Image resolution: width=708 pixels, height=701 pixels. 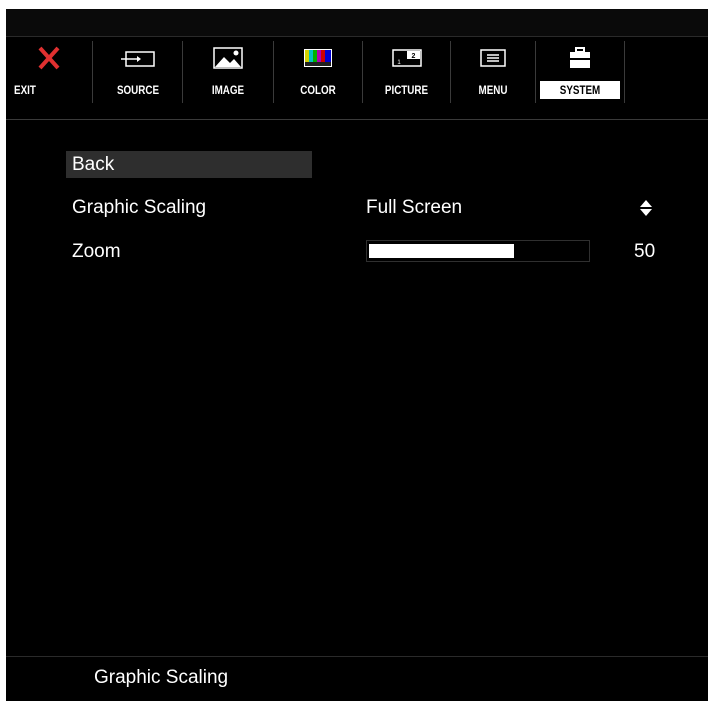 What do you see at coordinates (580, 90) in the screenshot?
I see `tab-system-label: SYSTEM` at bounding box center [580, 90].